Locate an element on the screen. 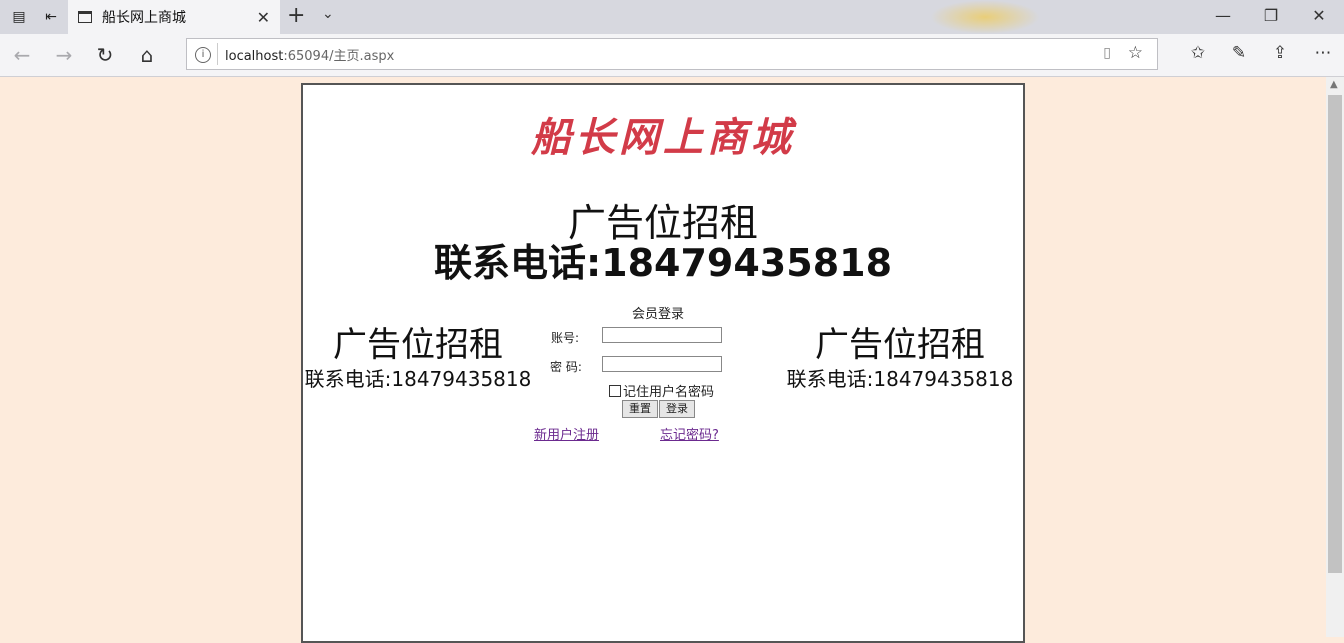 This screenshot has height=643, width=1344. password-label: 密 码: is located at coordinates (566, 367).